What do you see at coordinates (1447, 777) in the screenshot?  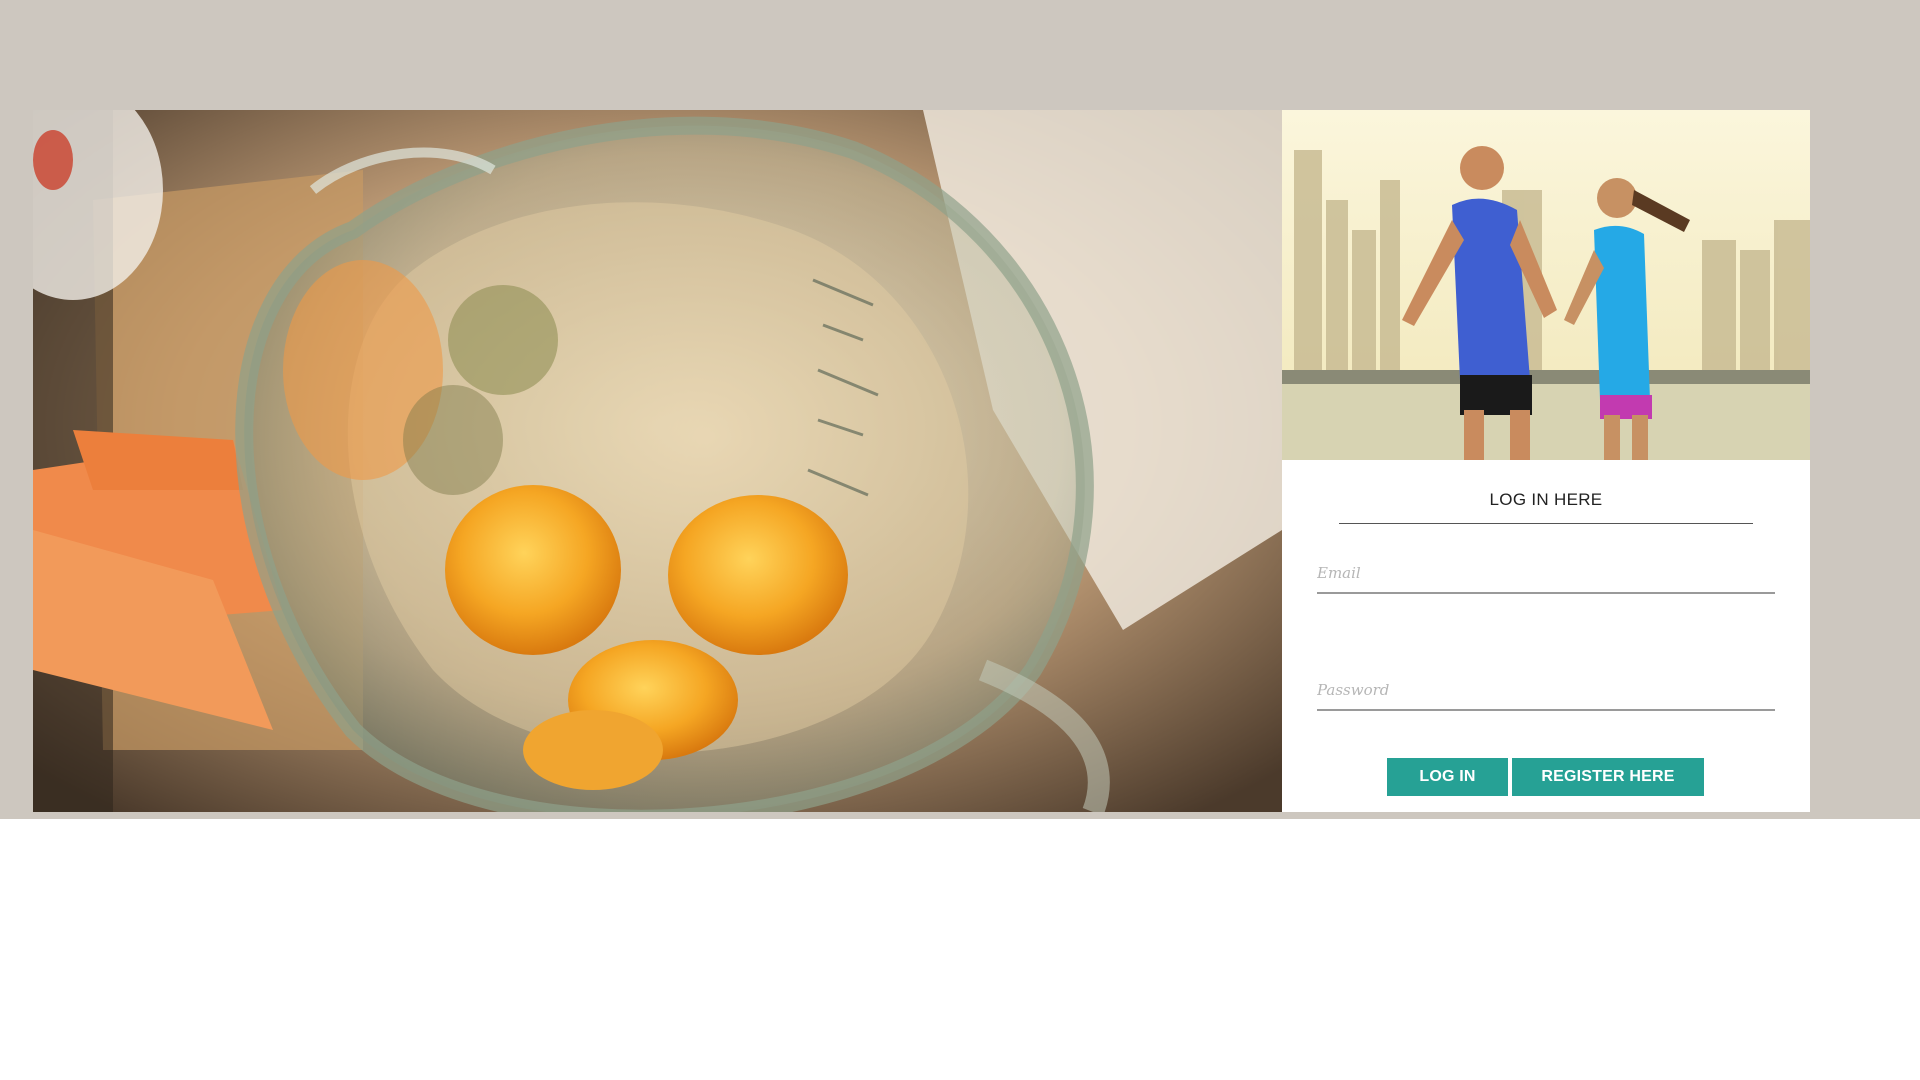 I see `login-button: LOG IN` at bounding box center [1447, 777].